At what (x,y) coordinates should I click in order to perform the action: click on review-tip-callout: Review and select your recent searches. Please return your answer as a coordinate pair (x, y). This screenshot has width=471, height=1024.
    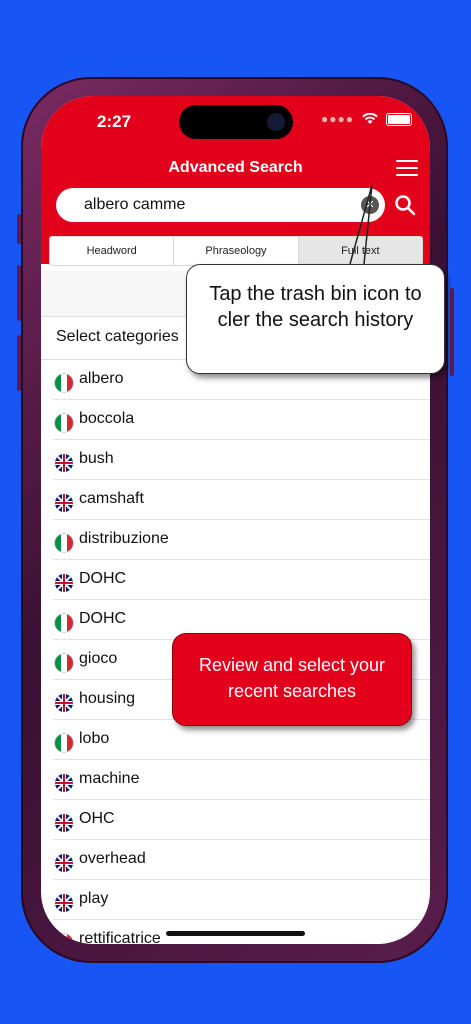
    Looking at the image, I should click on (292, 679).